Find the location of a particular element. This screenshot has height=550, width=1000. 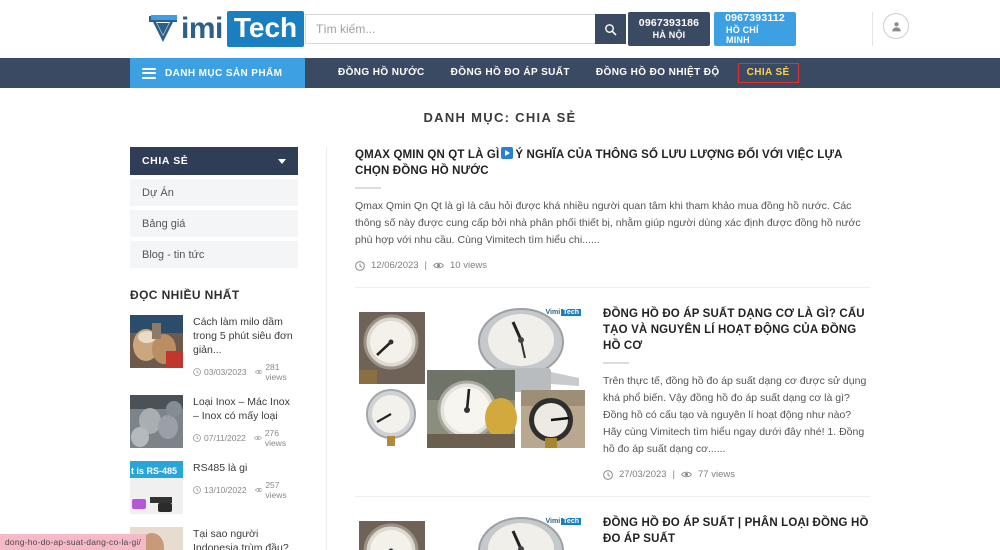

site-logo: imi Tech is located at coordinates (225, 29).